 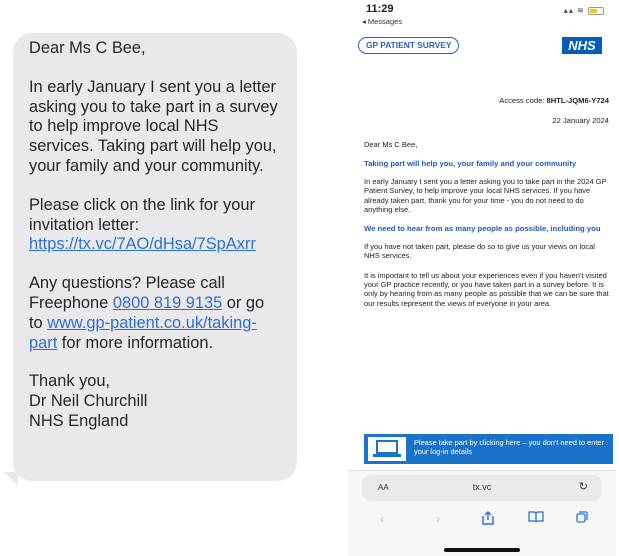 What do you see at coordinates (536, 518) in the screenshot?
I see `bookmarks-icon` at bounding box center [536, 518].